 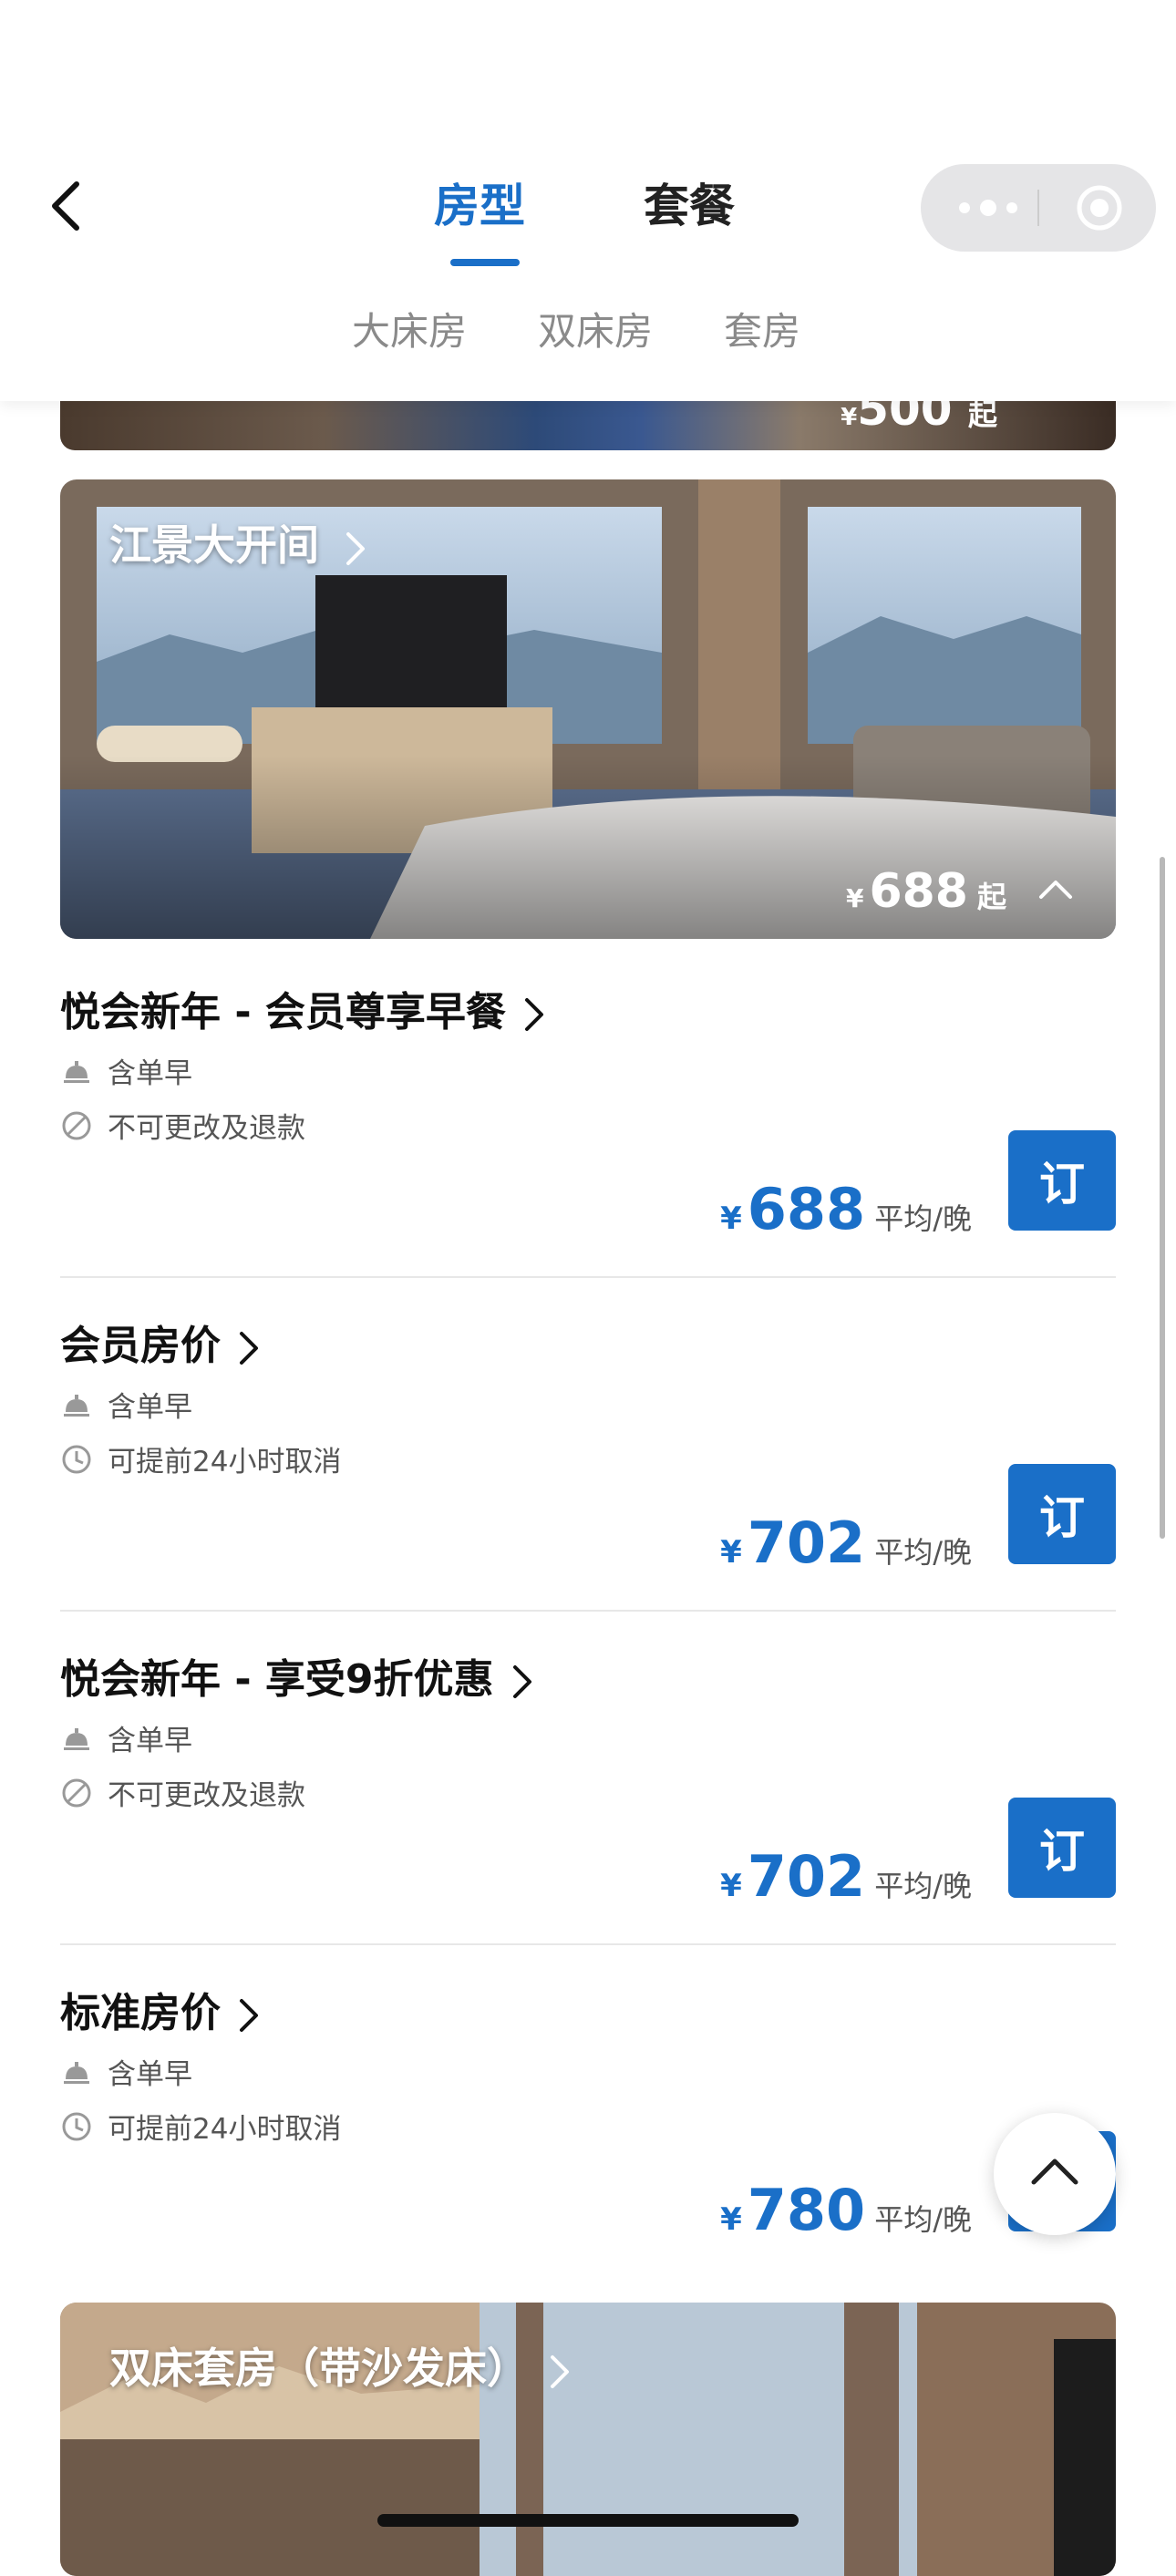 What do you see at coordinates (588, 2110) in the screenshot?
I see `rate-plan-row: 标准房价 含单早 可提前24小时取消 ¥780平均/晚 订` at bounding box center [588, 2110].